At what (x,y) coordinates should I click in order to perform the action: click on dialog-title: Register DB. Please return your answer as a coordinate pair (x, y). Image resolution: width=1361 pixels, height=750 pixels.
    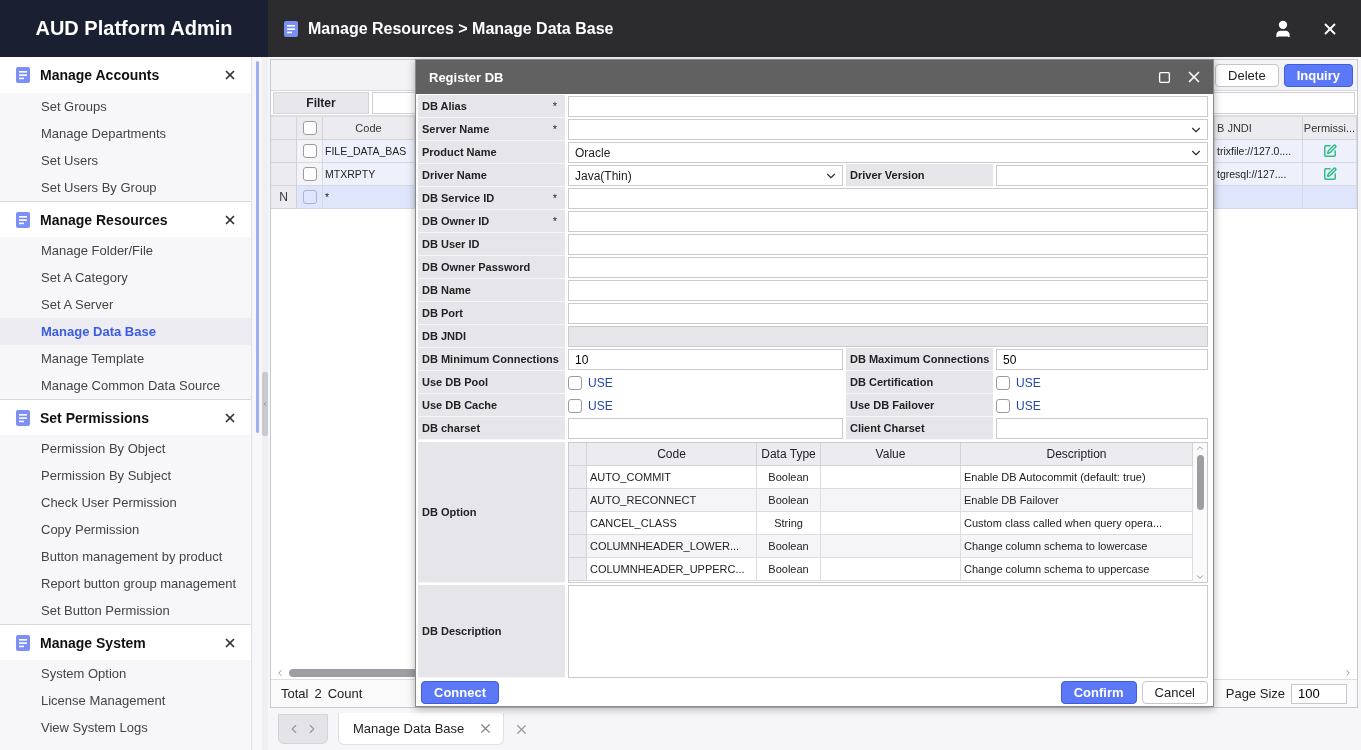
    Looking at the image, I should click on (467, 77).